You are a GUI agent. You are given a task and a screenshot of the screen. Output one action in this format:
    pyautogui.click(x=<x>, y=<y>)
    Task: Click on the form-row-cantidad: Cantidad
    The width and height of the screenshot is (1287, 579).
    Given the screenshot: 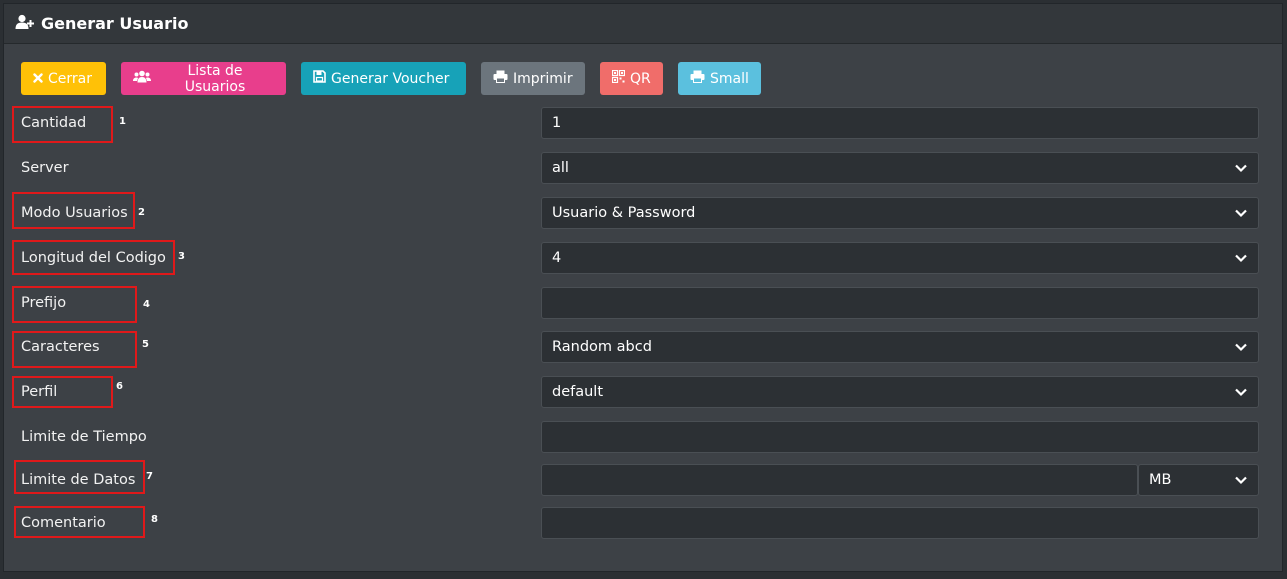 What is the action you would take?
    pyautogui.click(x=644, y=123)
    